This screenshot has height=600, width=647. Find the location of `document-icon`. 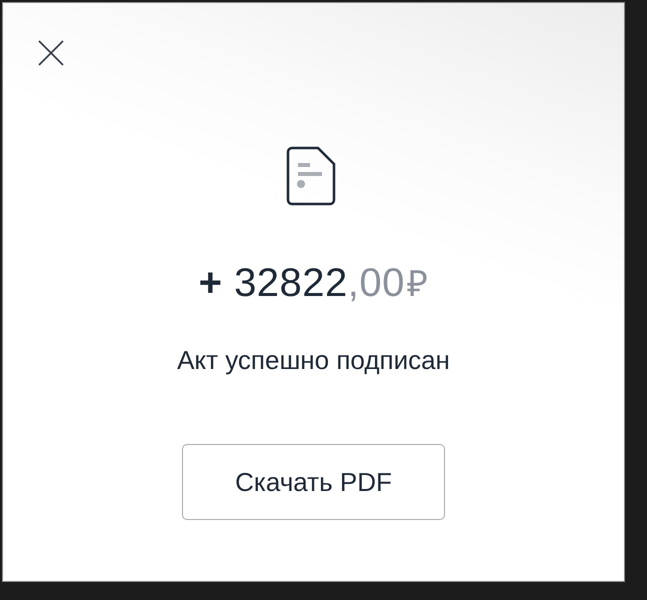

document-icon is located at coordinates (311, 176).